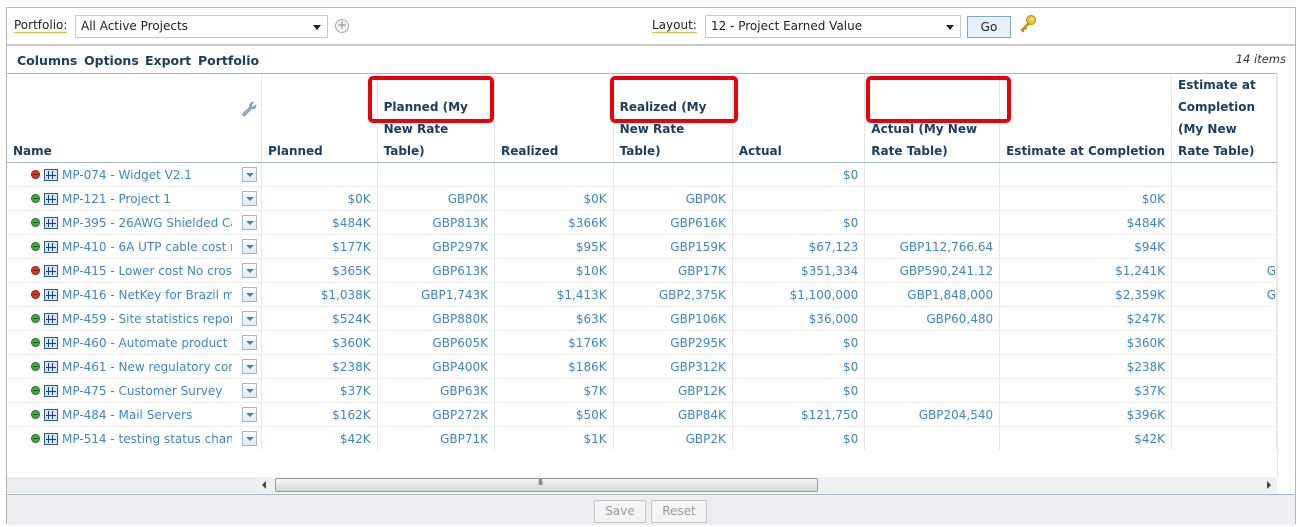 Image resolution: width=1299 pixels, height=527 pixels. What do you see at coordinates (989, 27) in the screenshot?
I see `go-button: Go` at bounding box center [989, 27].